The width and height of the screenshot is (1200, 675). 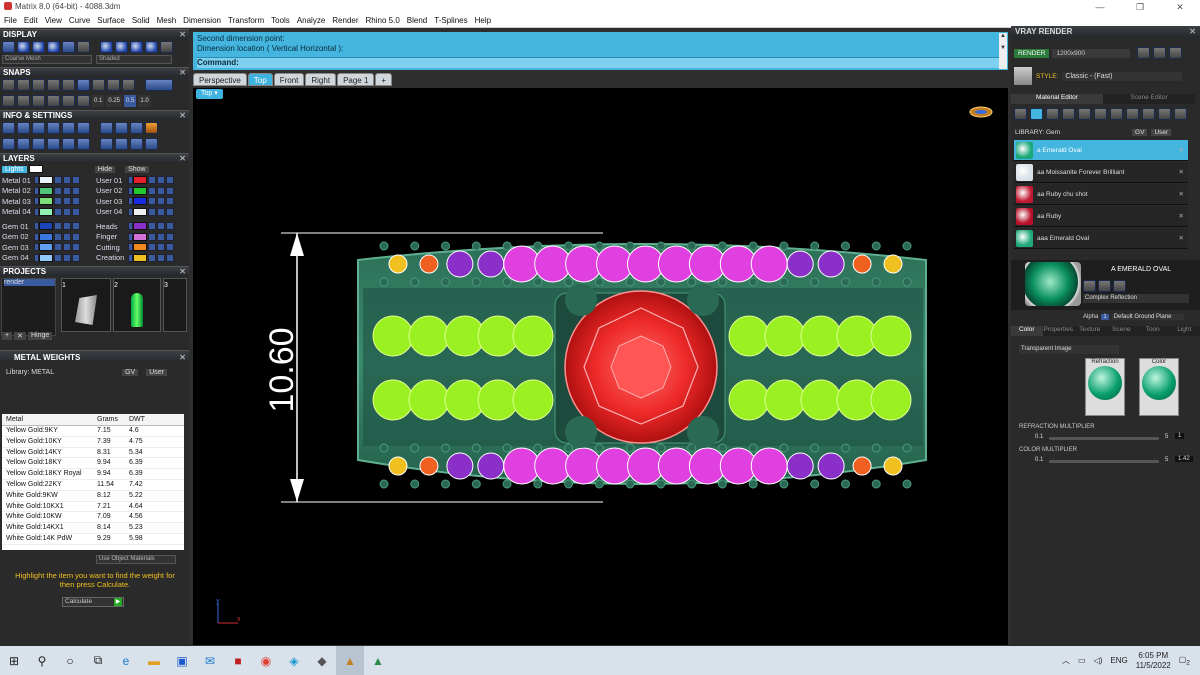 I want to click on tab-top: Top, so click(x=260, y=79).